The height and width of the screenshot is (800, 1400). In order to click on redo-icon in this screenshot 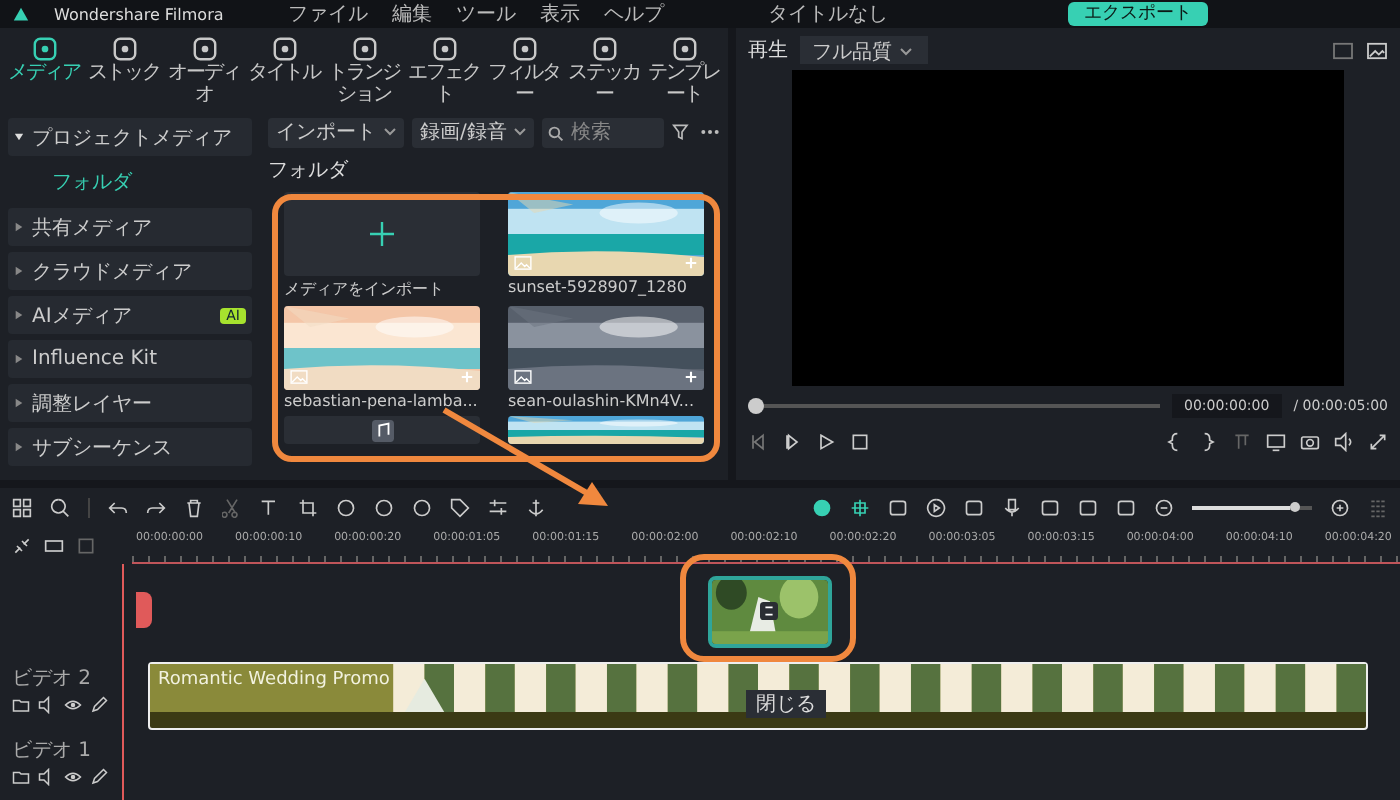, I will do `click(156, 508)`.